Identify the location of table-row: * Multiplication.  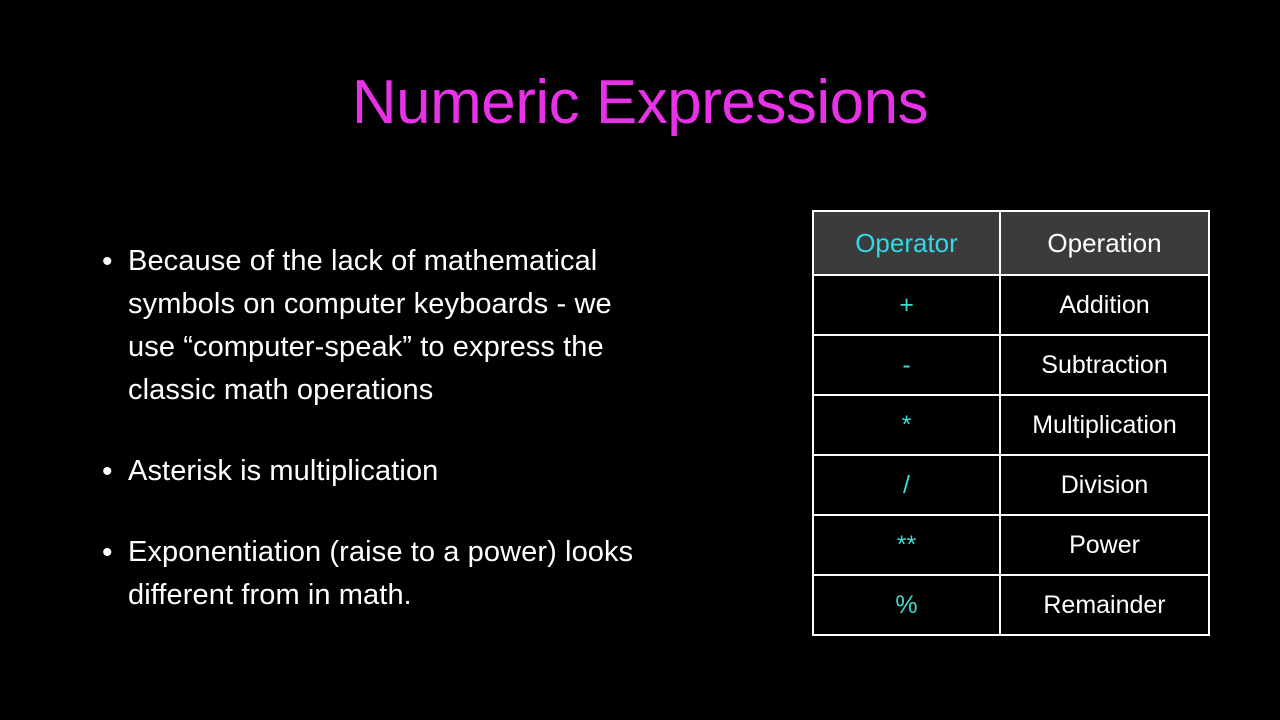
(1011, 424).